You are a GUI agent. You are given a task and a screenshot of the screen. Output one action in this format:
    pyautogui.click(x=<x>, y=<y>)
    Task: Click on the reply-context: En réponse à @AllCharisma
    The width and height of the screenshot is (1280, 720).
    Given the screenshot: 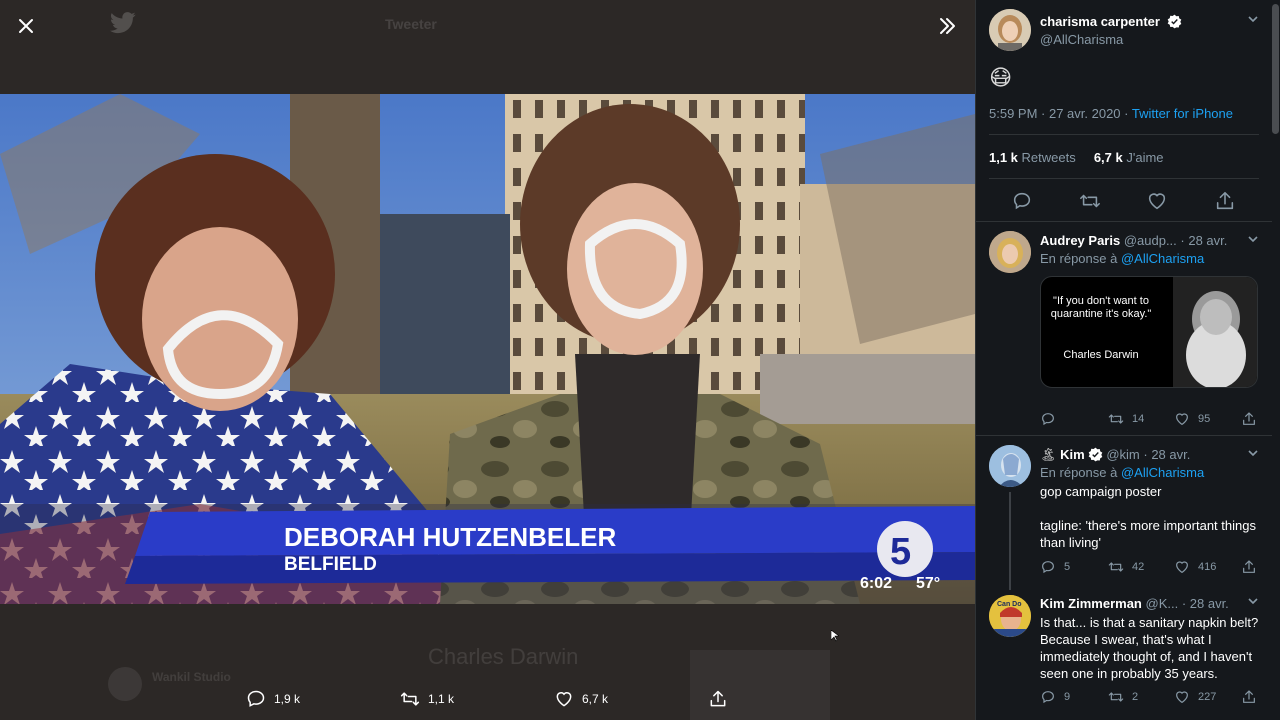 What is the action you would take?
    pyautogui.click(x=1122, y=258)
    